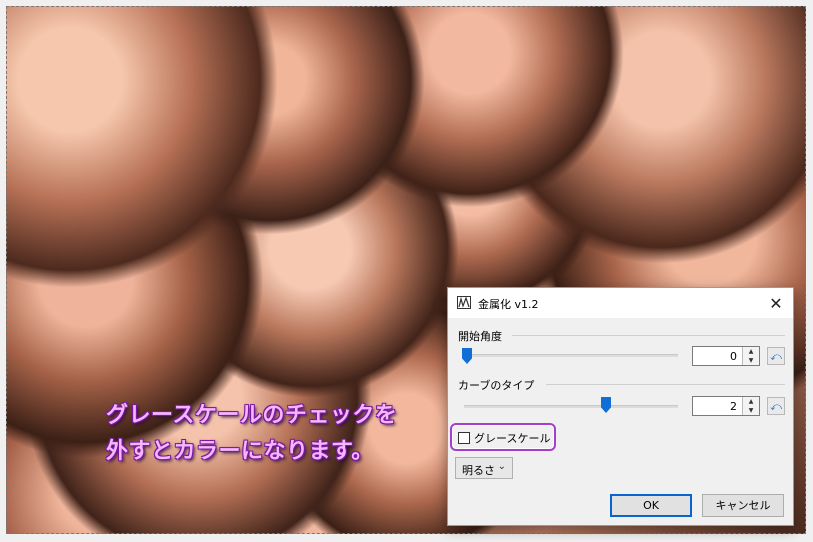  Describe the element at coordinates (651, 505) in the screenshot. I see `ok-button: OK` at that location.